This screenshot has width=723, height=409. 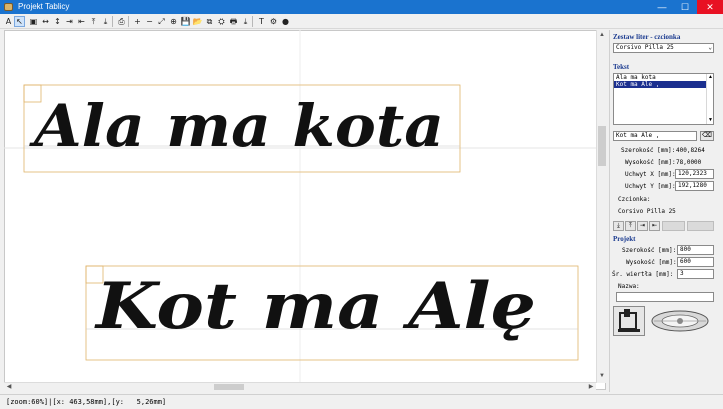 What do you see at coordinates (81, 21) in the screenshot?
I see `align-left-icon: ⇤` at bounding box center [81, 21].